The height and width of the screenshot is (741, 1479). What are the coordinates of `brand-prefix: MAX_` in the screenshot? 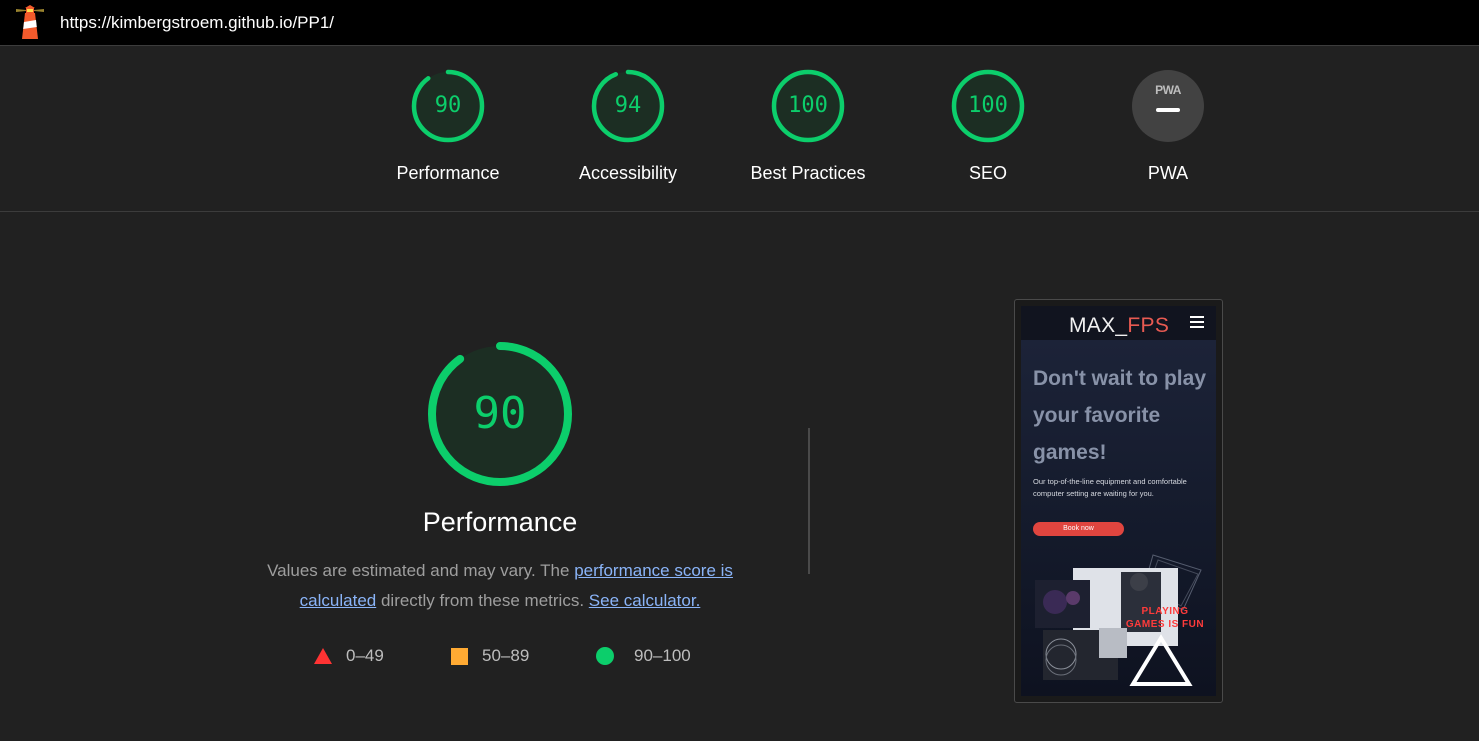 It's located at (1098, 325).